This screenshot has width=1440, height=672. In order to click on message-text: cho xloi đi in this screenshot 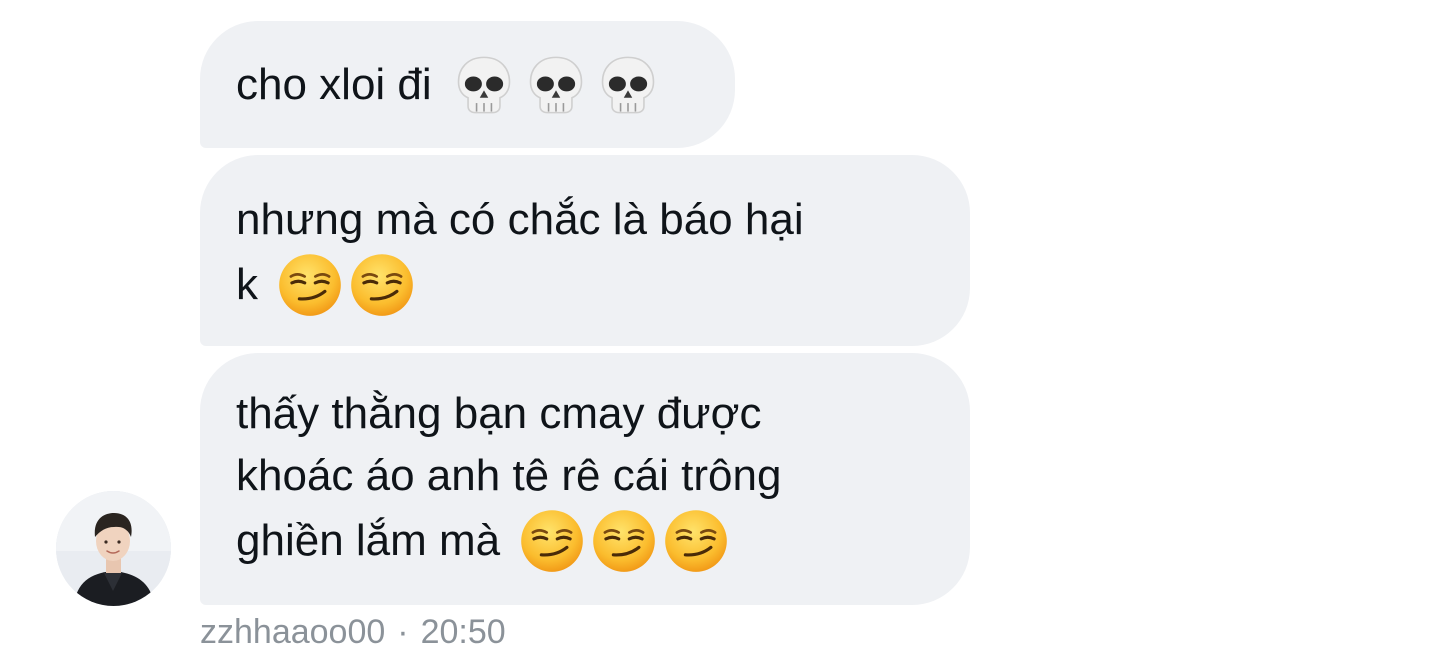, I will do `click(334, 84)`.